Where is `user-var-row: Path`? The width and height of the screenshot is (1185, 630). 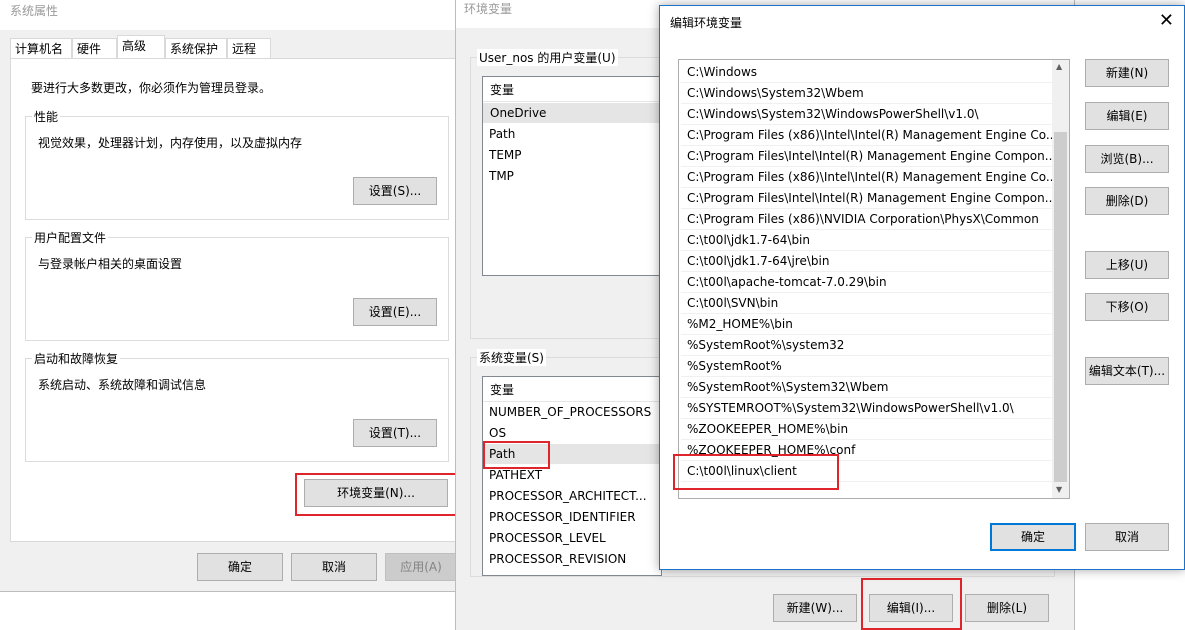
user-var-row: Path is located at coordinates (502, 134).